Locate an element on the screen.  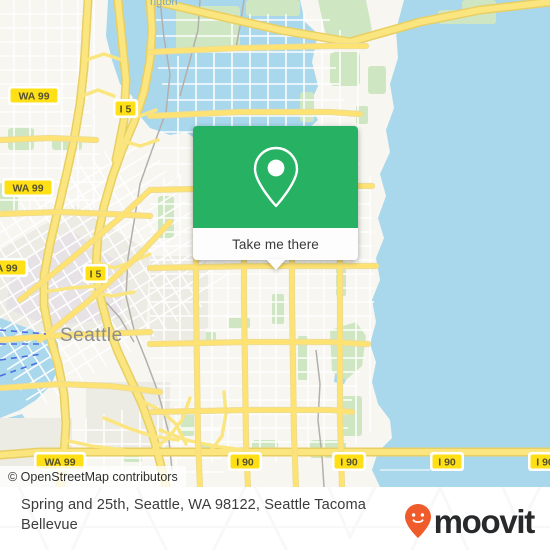
moovit-brand-logo: moovit is located at coordinates (470, 521).